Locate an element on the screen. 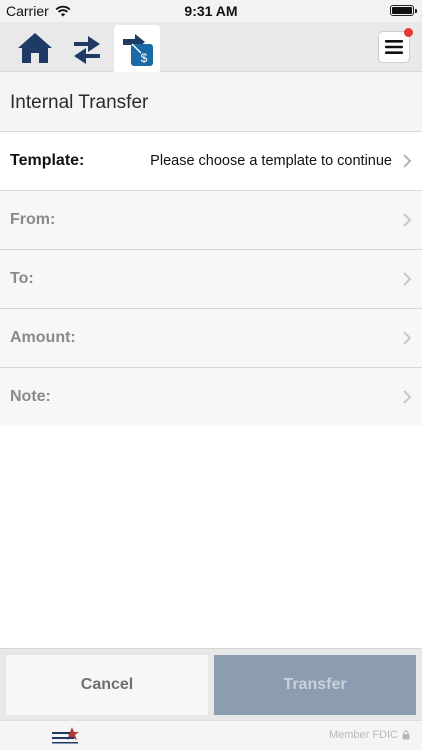  transfer-arrows-icon is located at coordinates (87, 50).